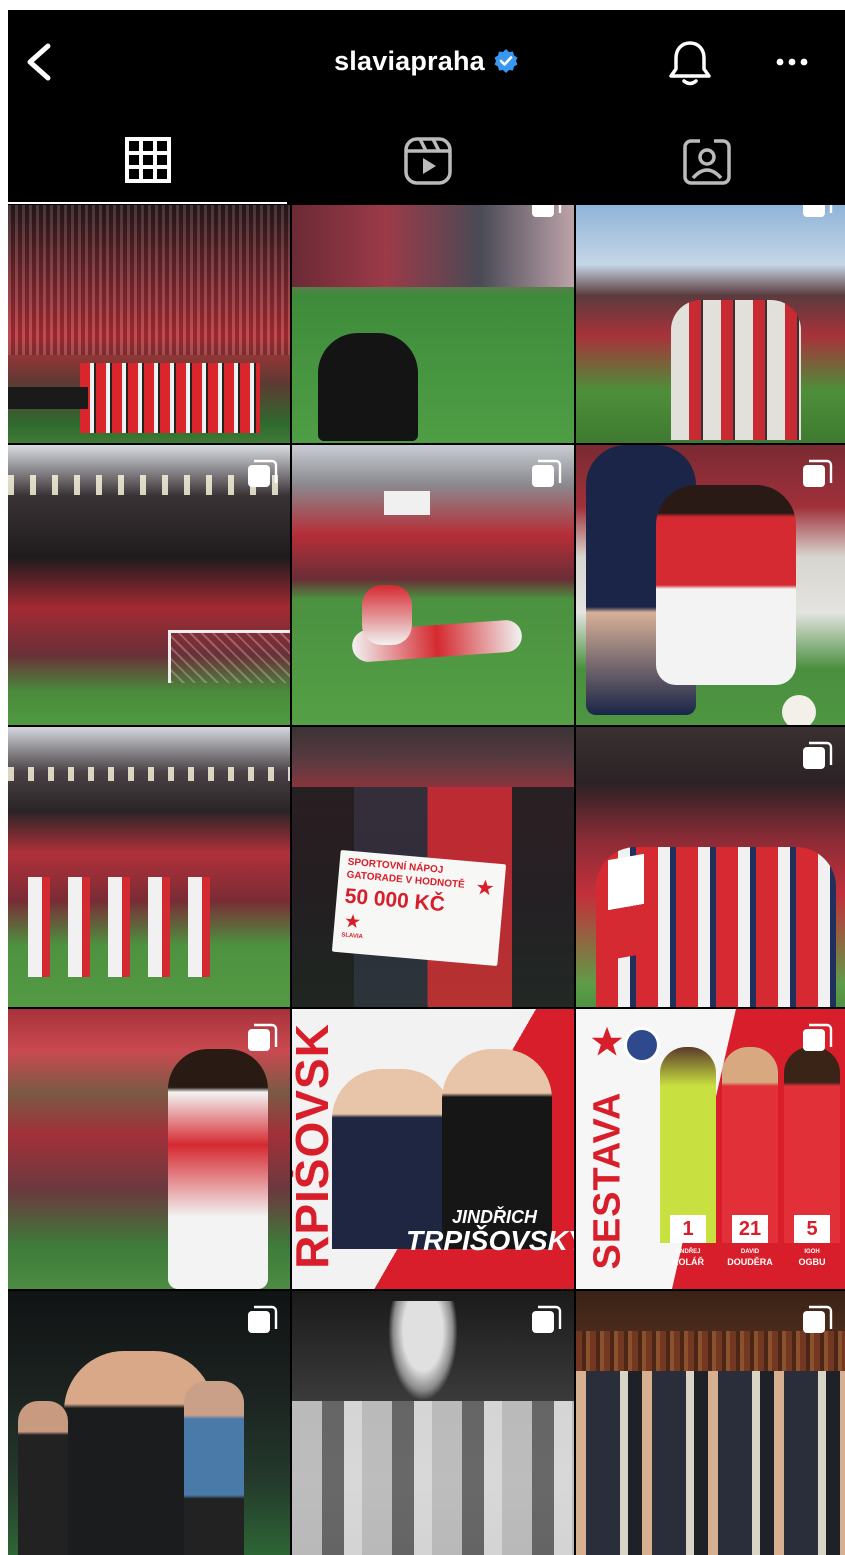 The image size is (845, 1555). What do you see at coordinates (43, 1478) in the screenshot?
I see `photo-person-left` at bounding box center [43, 1478].